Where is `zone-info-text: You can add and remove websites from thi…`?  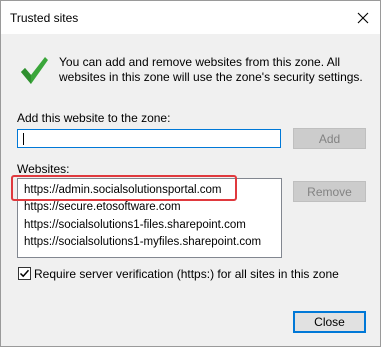
zone-info-text: You can add and remove websites from thi… is located at coordinates (211, 69).